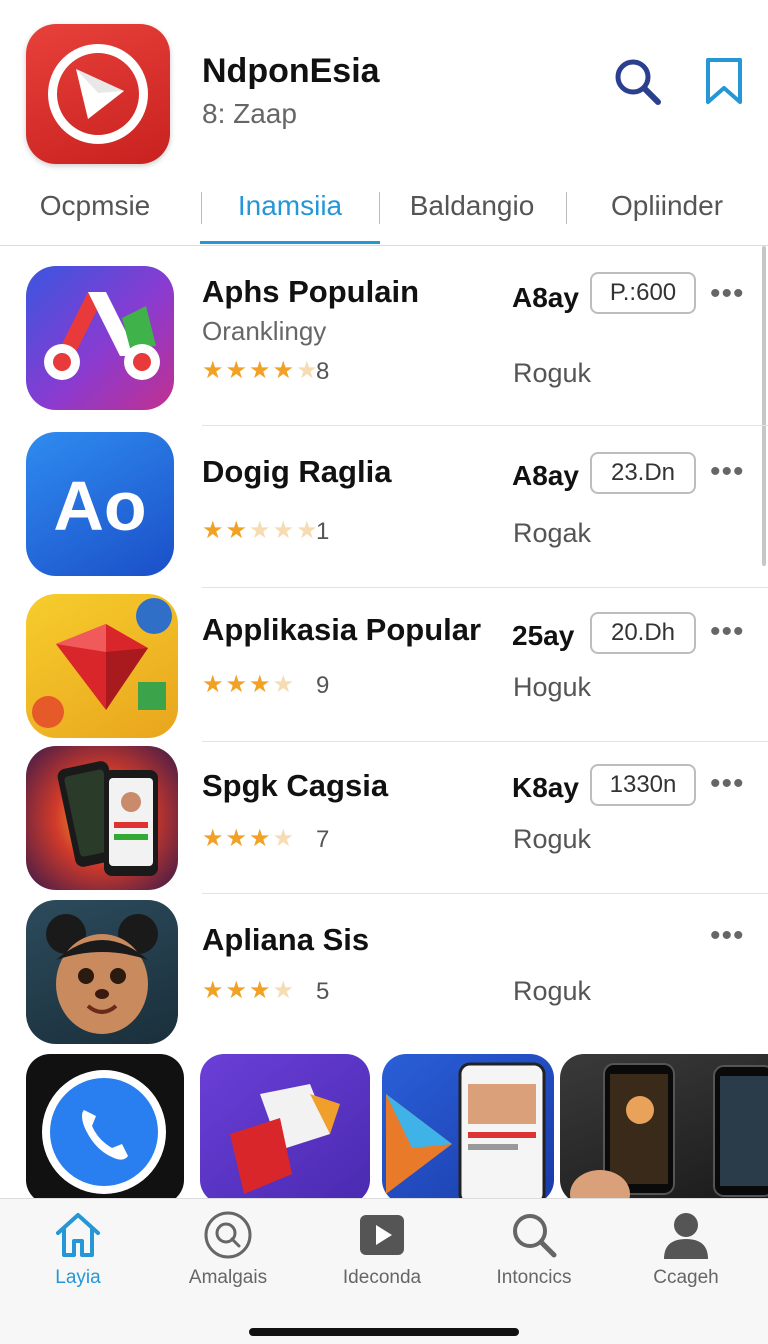 Image resolution: width=768 pixels, height=1344 pixels. Describe the element at coordinates (105, 1126) in the screenshot. I see `phone-app-tile` at that location.